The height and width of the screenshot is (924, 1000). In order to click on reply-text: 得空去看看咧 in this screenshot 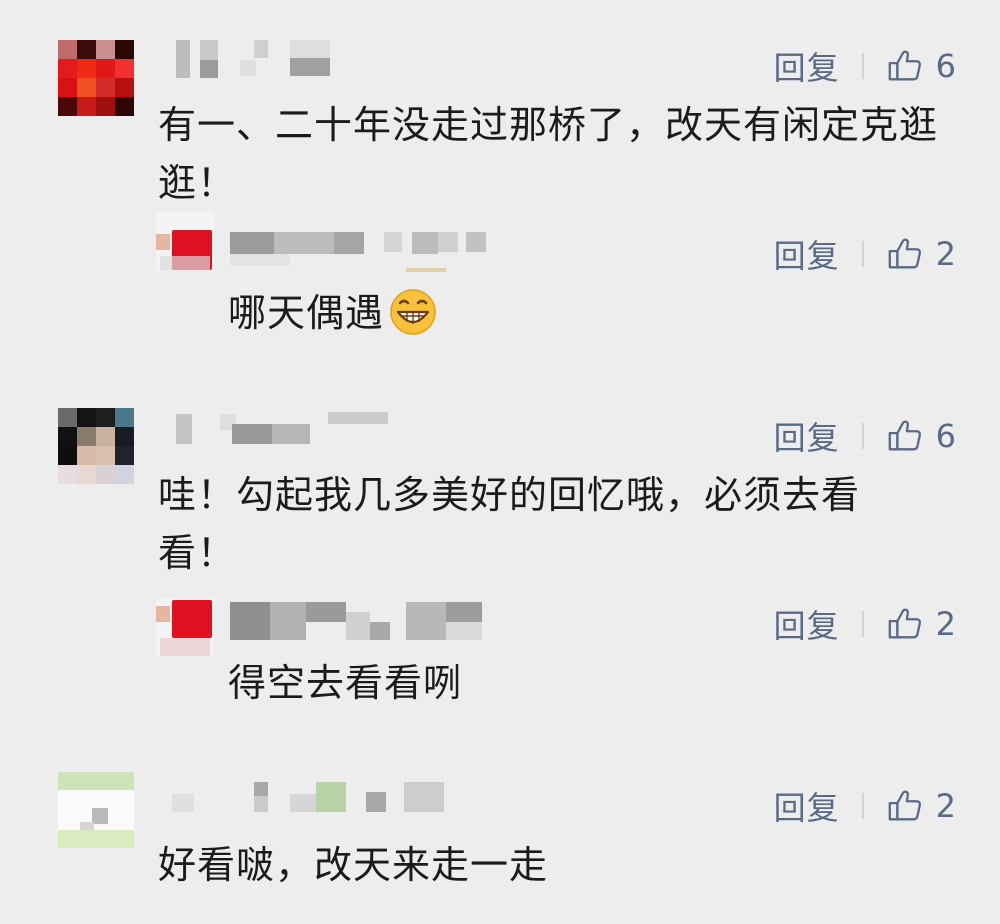, I will do `click(345, 683)`.